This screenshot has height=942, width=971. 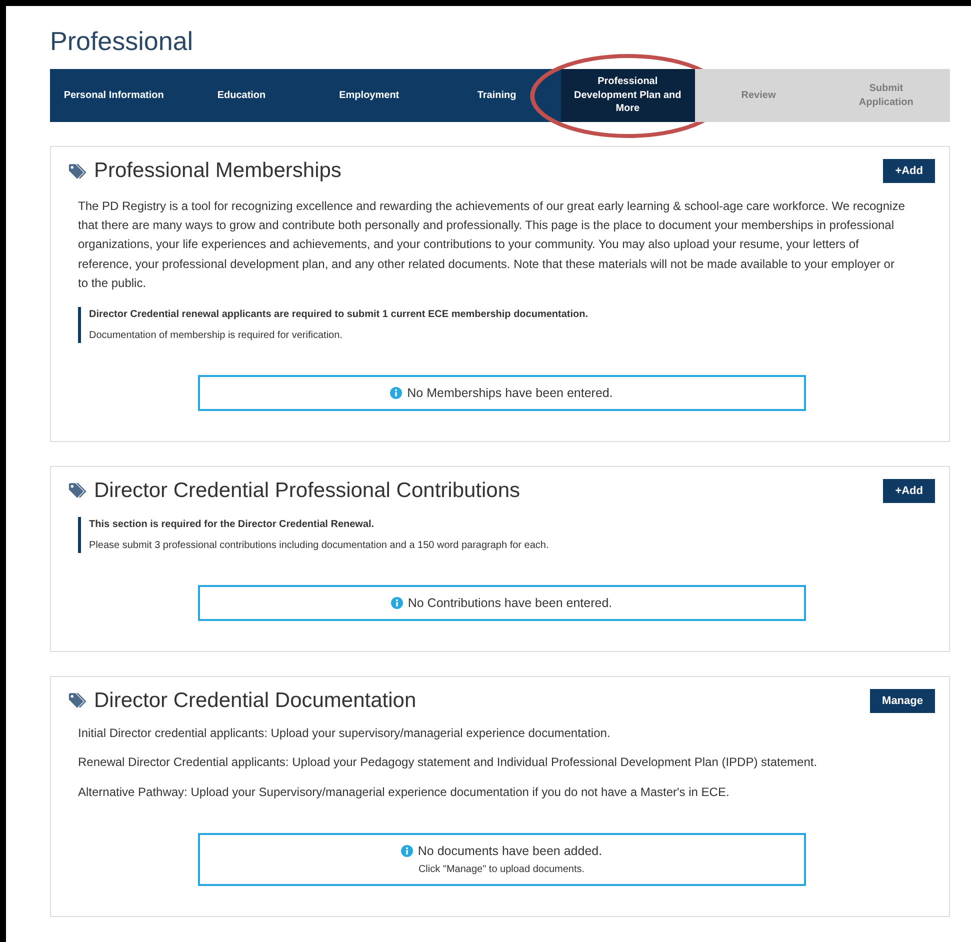 I want to click on empty-message: No Memberships have been entered., so click(x=510, y=393).